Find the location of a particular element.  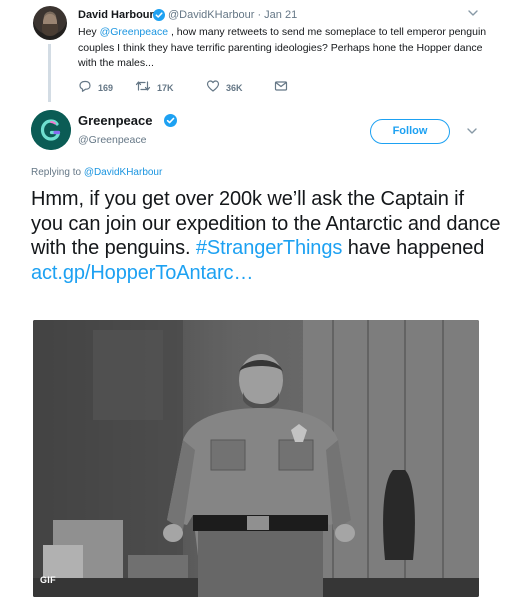

main-text-mid: have happened is located at coordinates (413, 248).